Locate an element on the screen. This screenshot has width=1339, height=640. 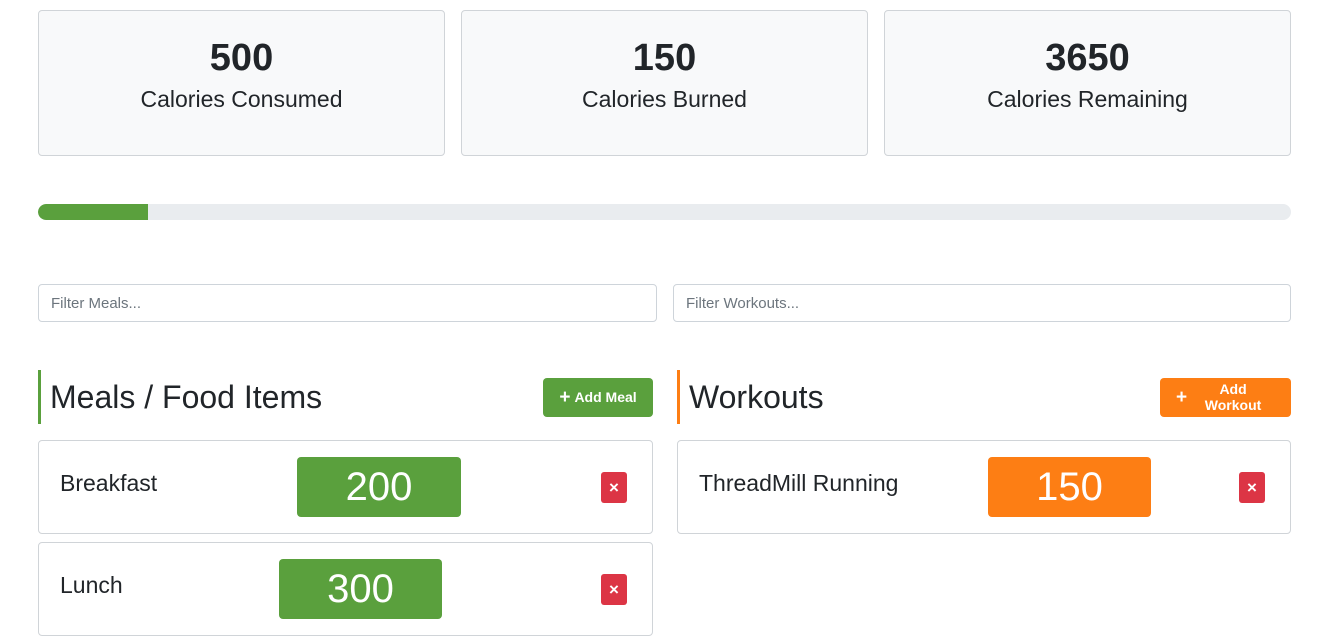
add-workout-button: + Add Workout is located at coordinates (1225, 397).